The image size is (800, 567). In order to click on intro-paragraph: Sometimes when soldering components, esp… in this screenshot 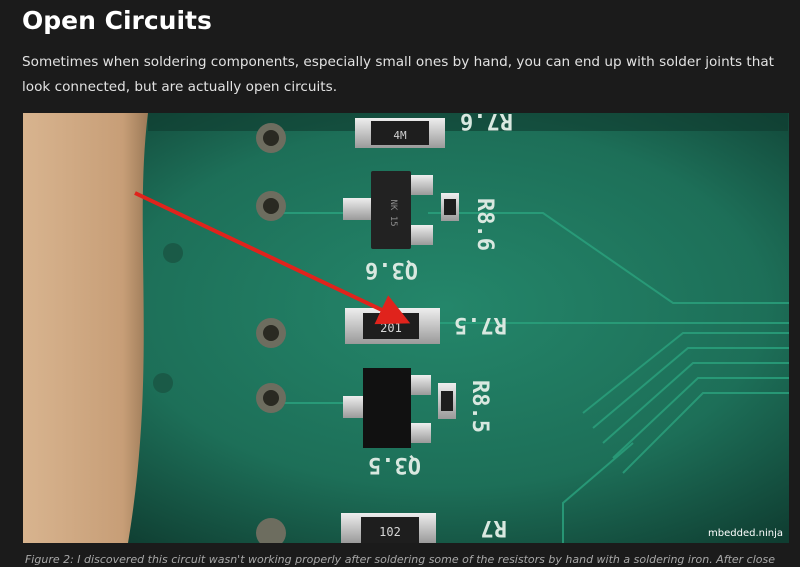, I will do `click(398, 74)`.